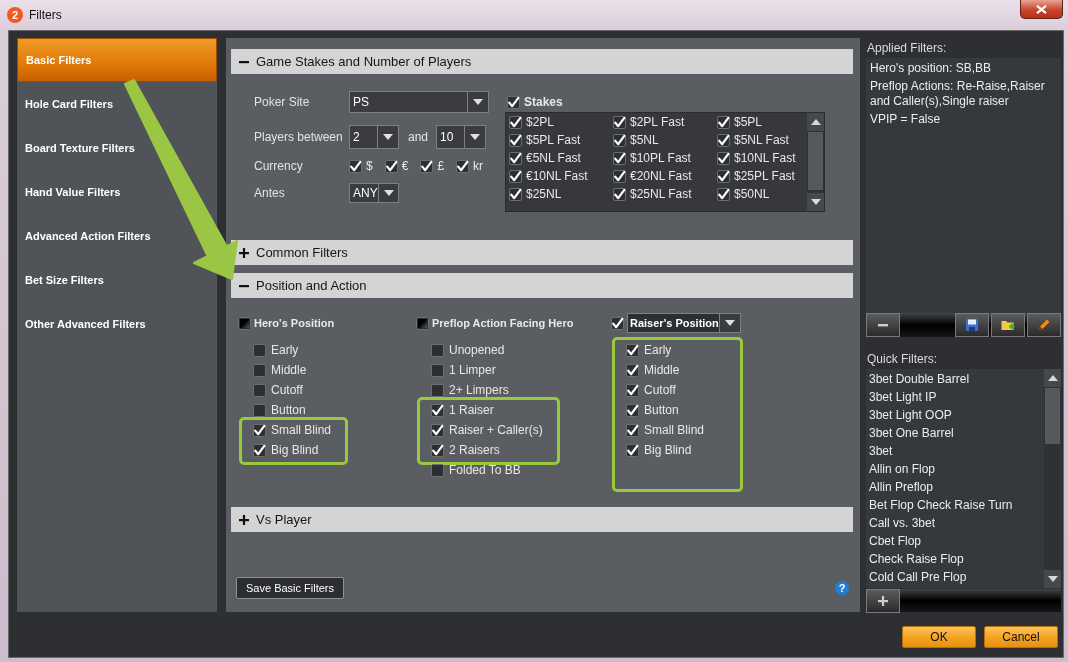  What do you see at coordinates (78, 148) in the screenshot?
I see `sidebar-item: Board Texture Filters` at bounding box center [78, 148].